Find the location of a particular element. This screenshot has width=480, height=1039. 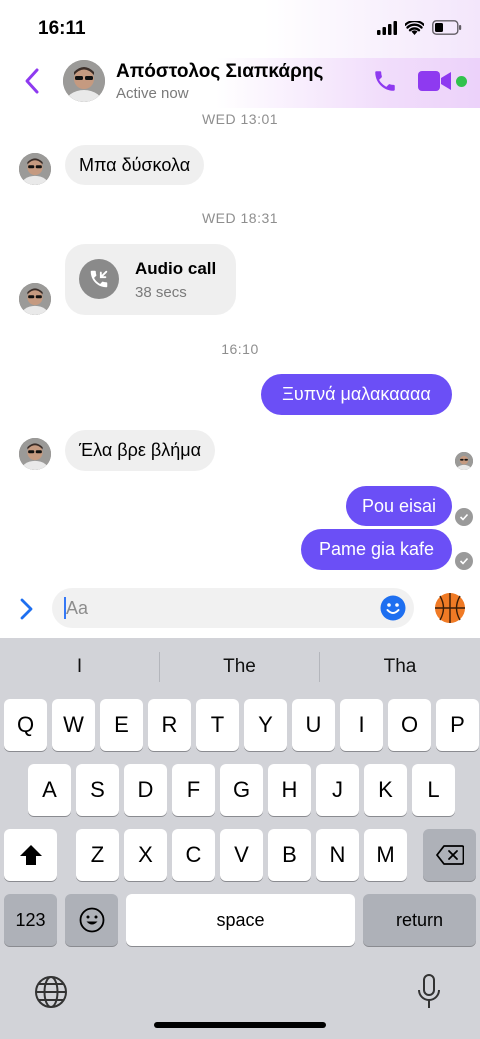

key-k: K is located at coordinates (385, 790).